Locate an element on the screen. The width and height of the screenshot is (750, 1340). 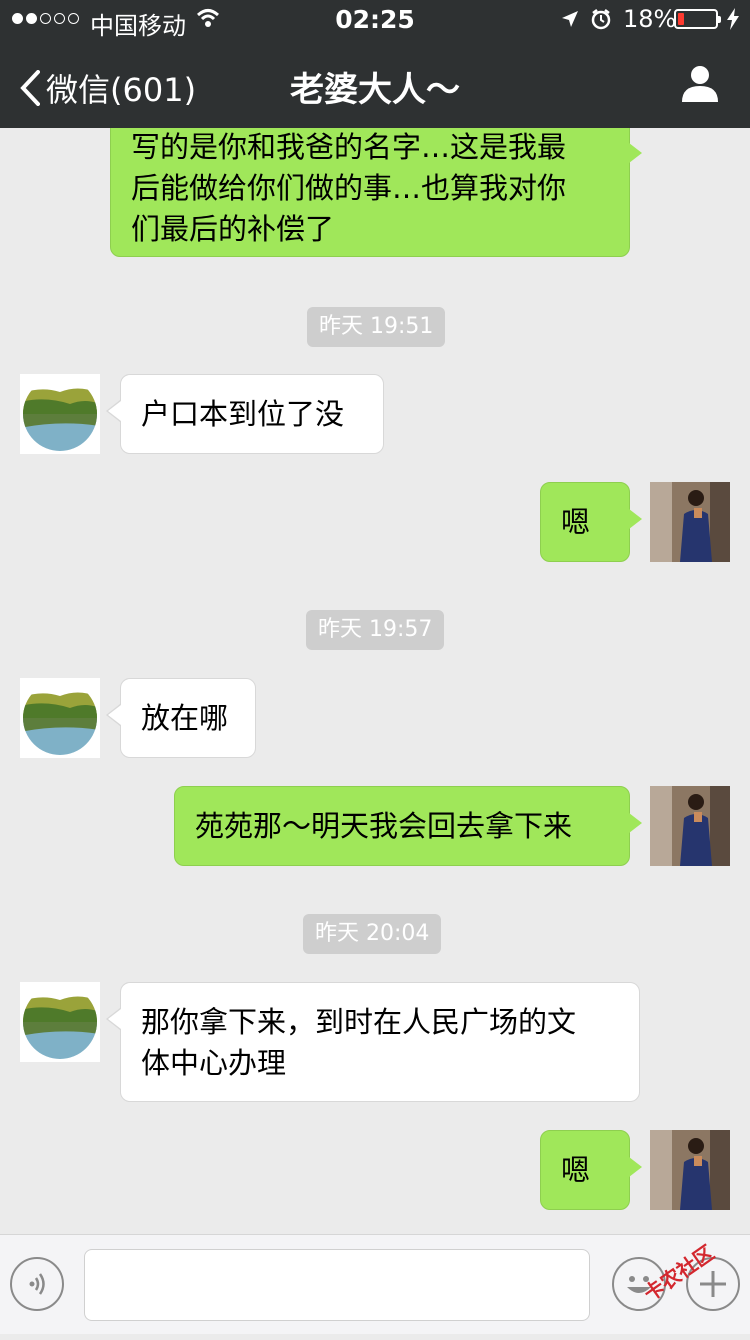
message-line: 们最后的补偿了 is located at coordinates (233, 229).